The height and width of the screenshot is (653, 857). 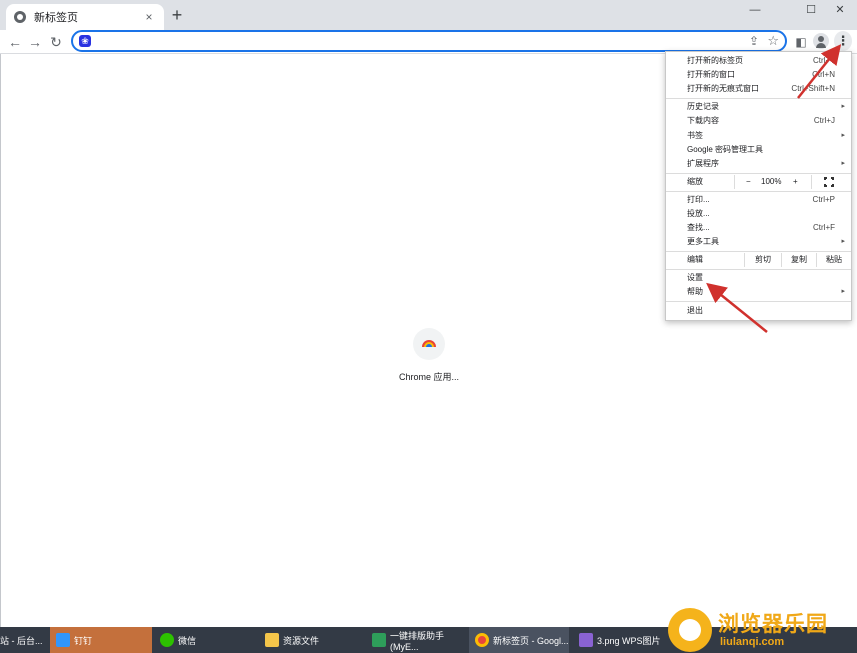 What do you see at coordinates (834, 260) in the screenshot?
I see `paste-button: 粘贴` at bounding box center [834, 260].